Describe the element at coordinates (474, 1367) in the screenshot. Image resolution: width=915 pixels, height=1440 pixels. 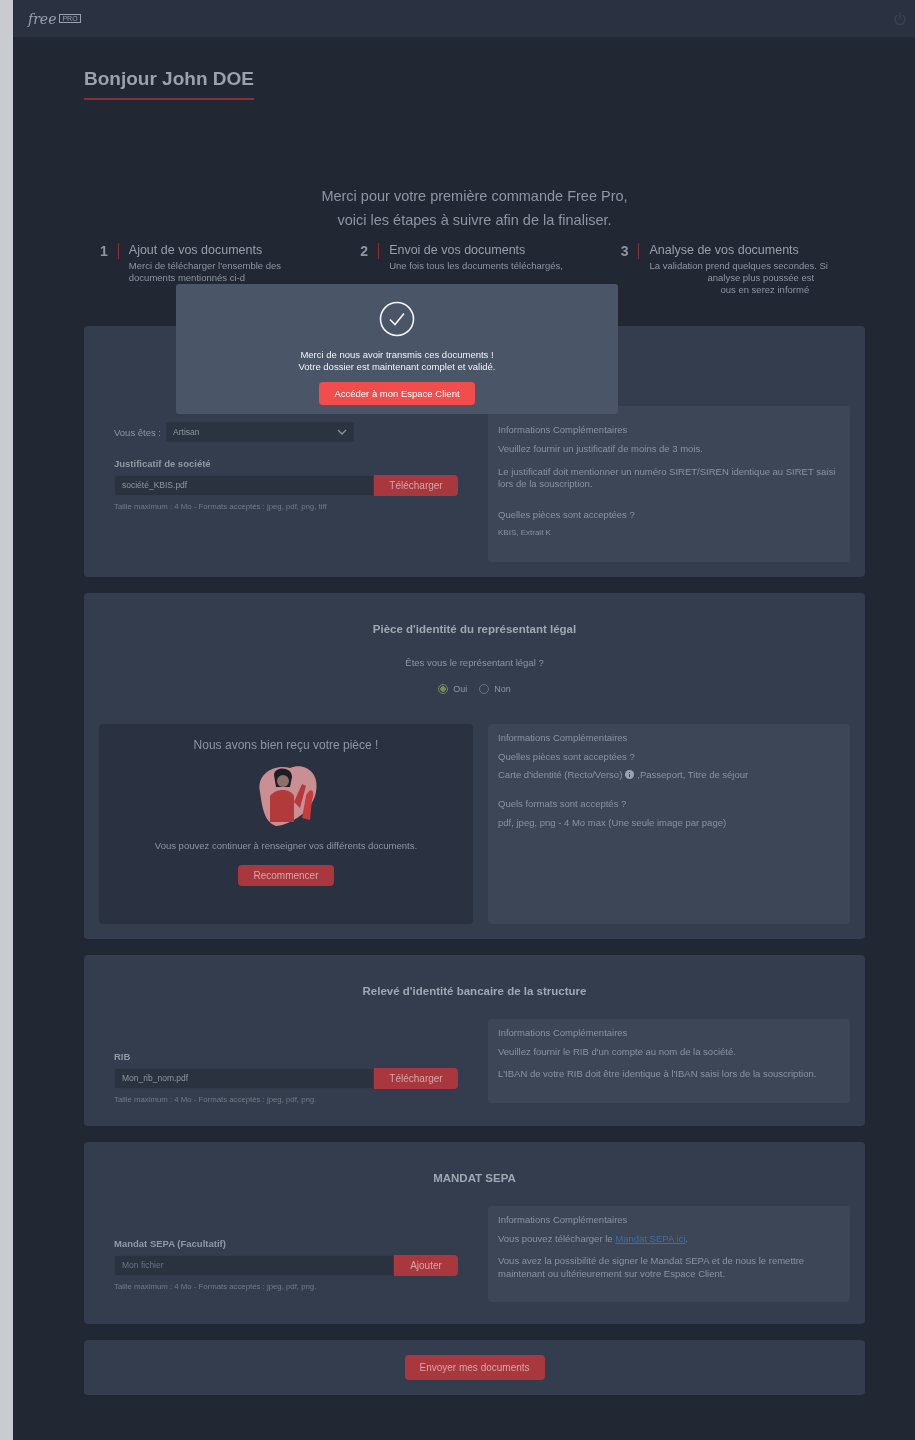
I see `send-documents-button: Envoyer mes documents` at that location.